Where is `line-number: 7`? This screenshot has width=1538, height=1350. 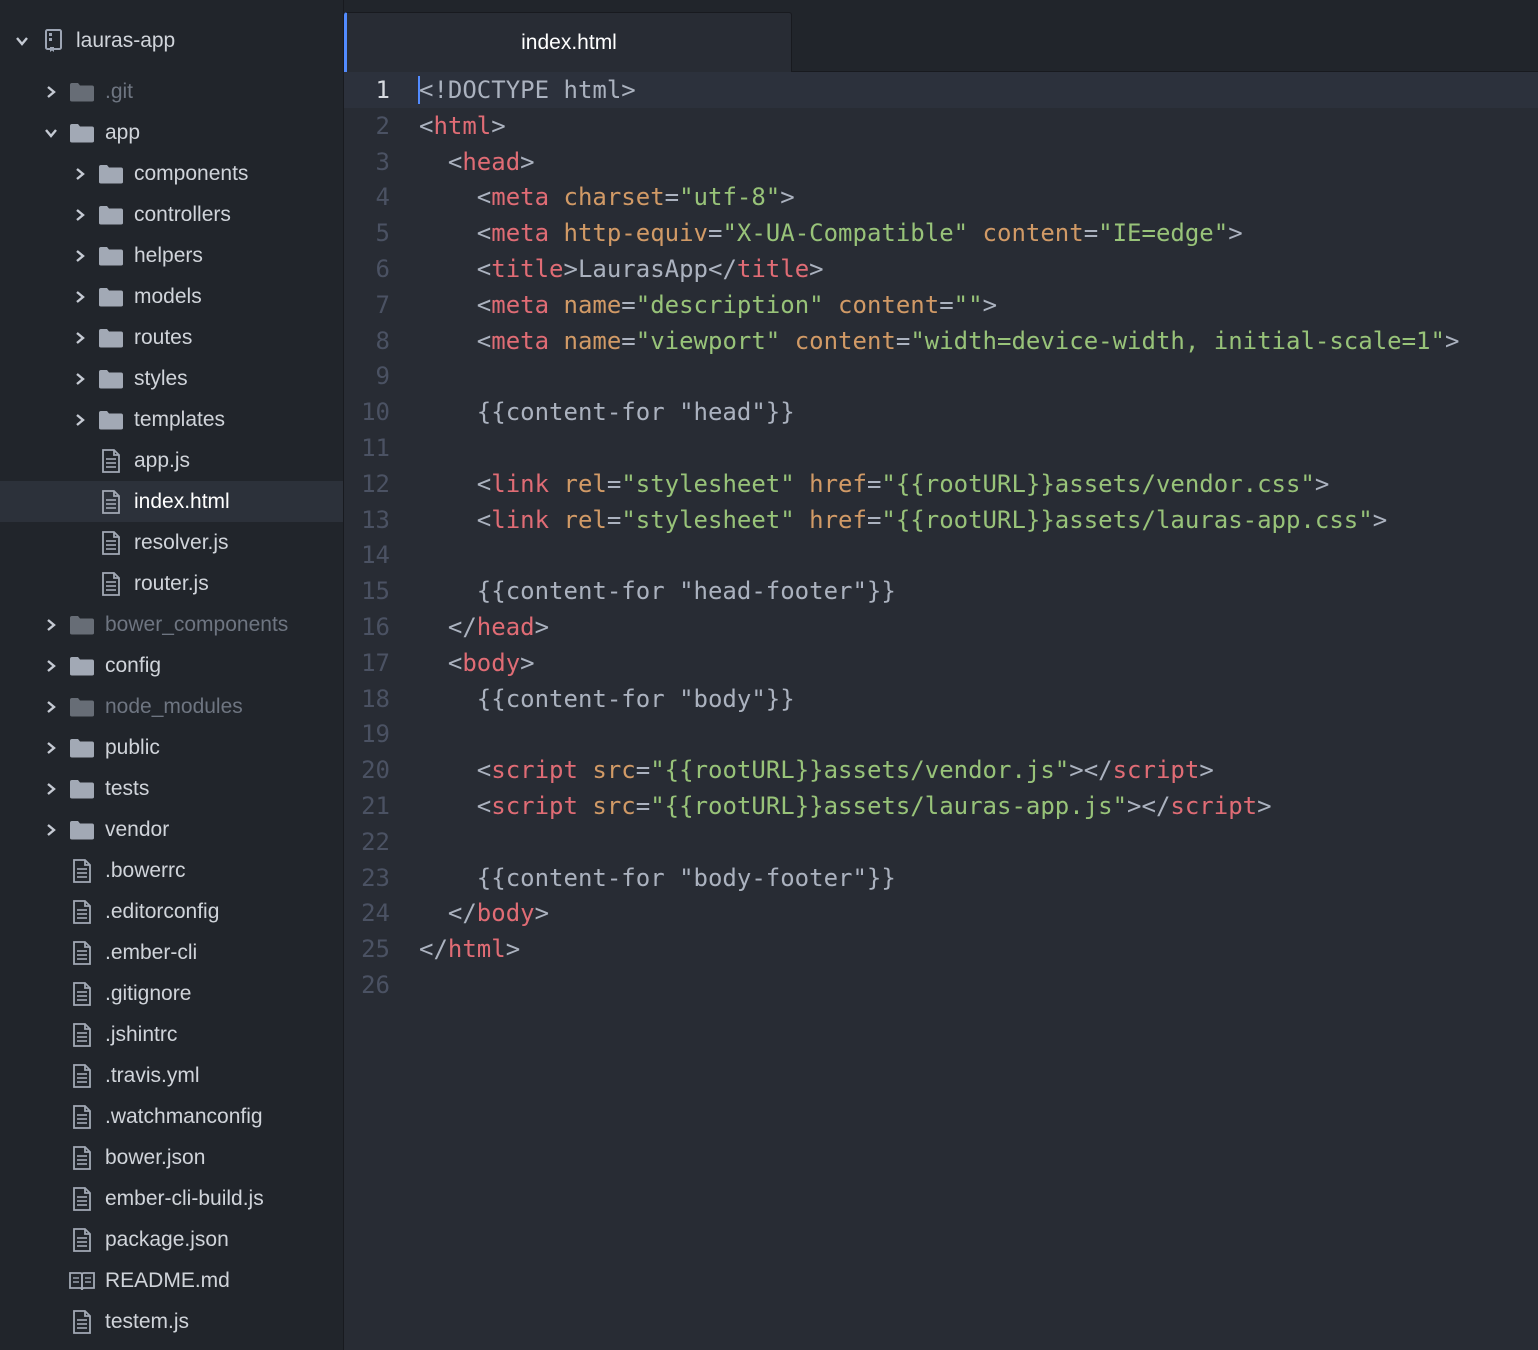 line-number: 7 is located at coordinates (382, 304).